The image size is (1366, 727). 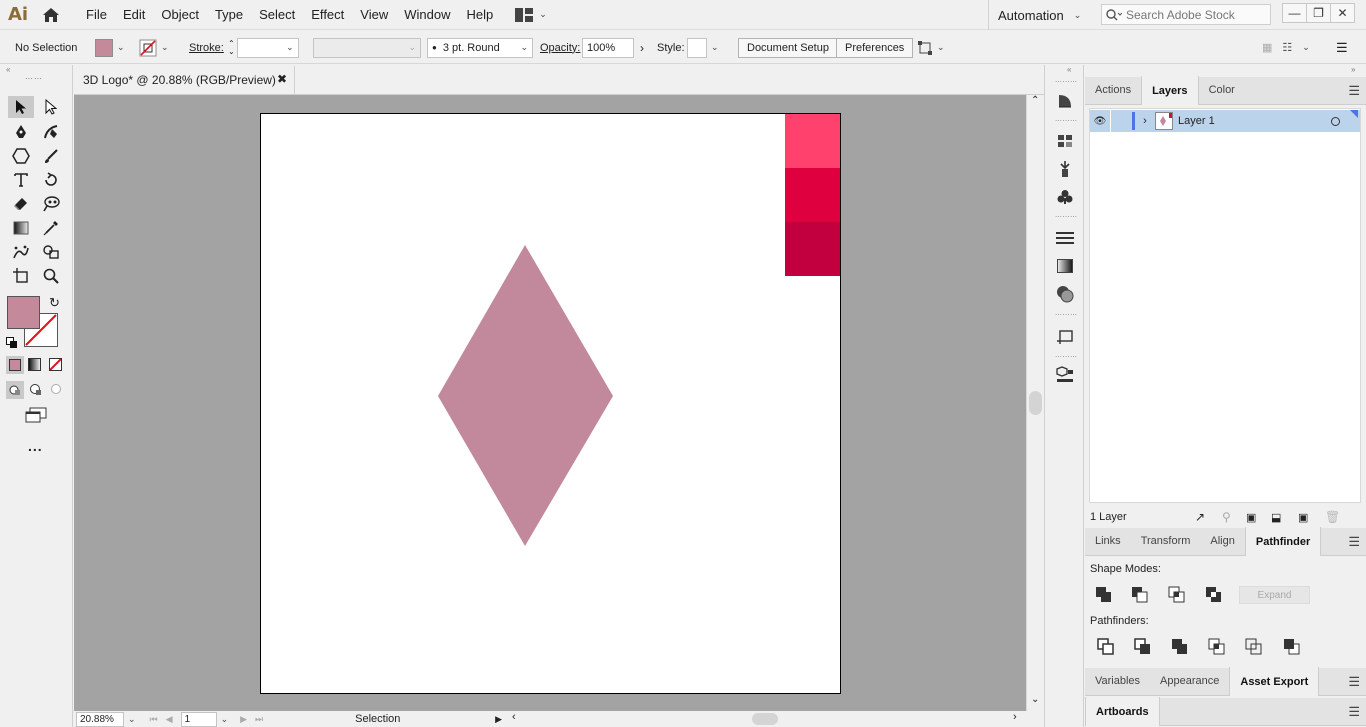 What do you see at coordinates (1035, 699) in the screenshot?
I see `scroll-down-icon: ⌄` at bounding box center [1035, 699].